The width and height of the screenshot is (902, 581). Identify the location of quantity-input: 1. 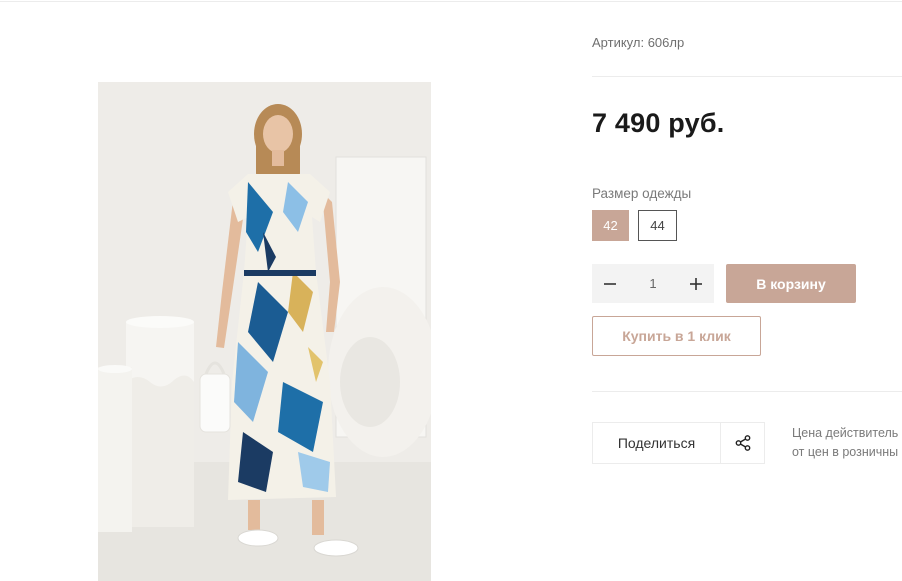
(653, 283).